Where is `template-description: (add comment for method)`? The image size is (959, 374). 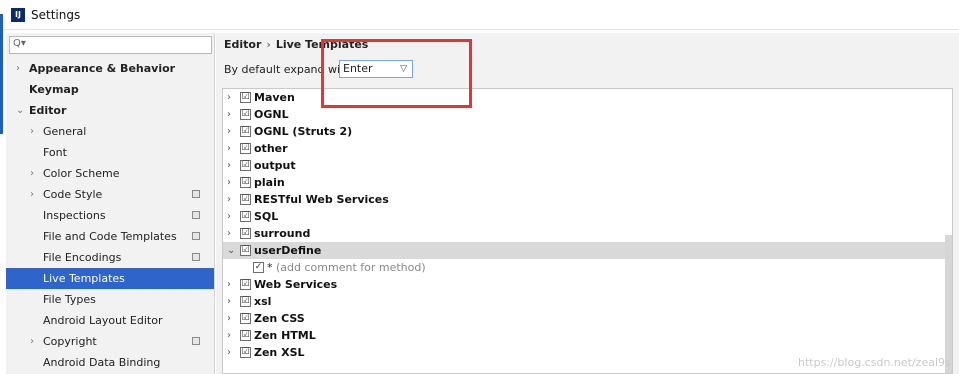 template-description: (add comment for method) is located at coordinates (351, 267).